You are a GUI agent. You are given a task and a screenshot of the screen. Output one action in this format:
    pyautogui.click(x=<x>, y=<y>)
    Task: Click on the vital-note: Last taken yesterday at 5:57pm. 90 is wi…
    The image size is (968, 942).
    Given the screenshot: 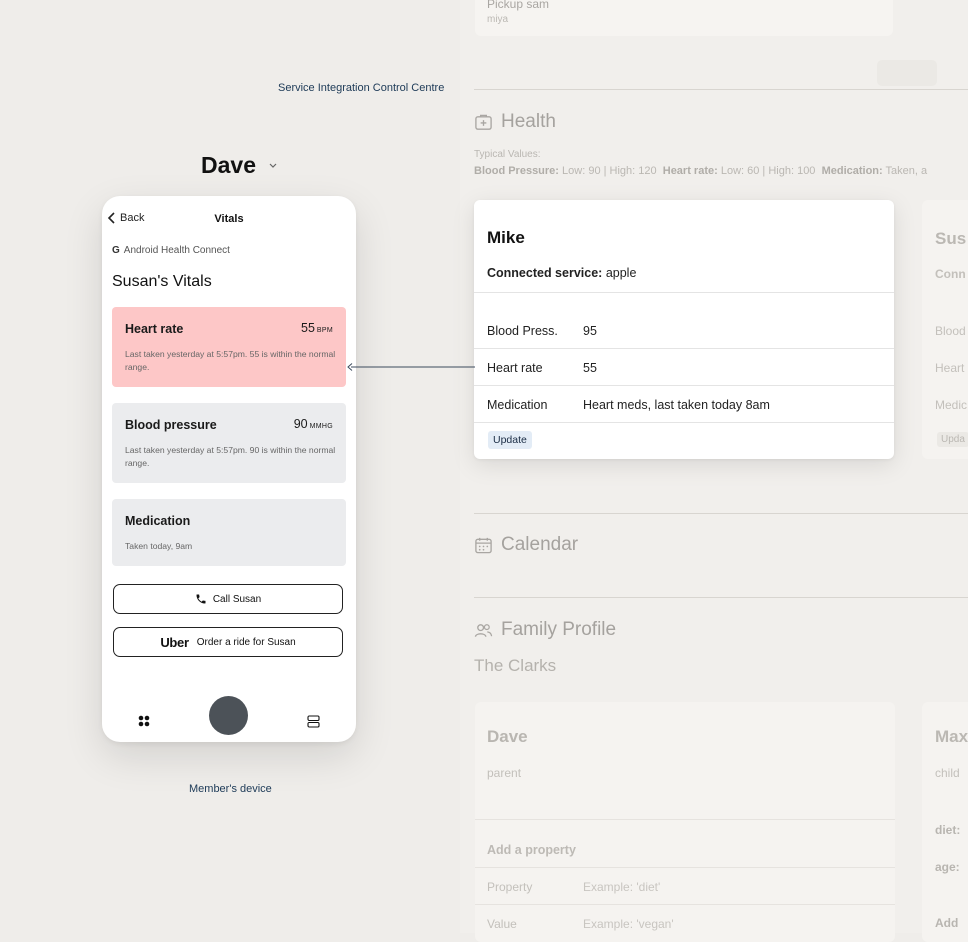 What is the action you would take?
    pyautogui.click(x=230, y=456)
    